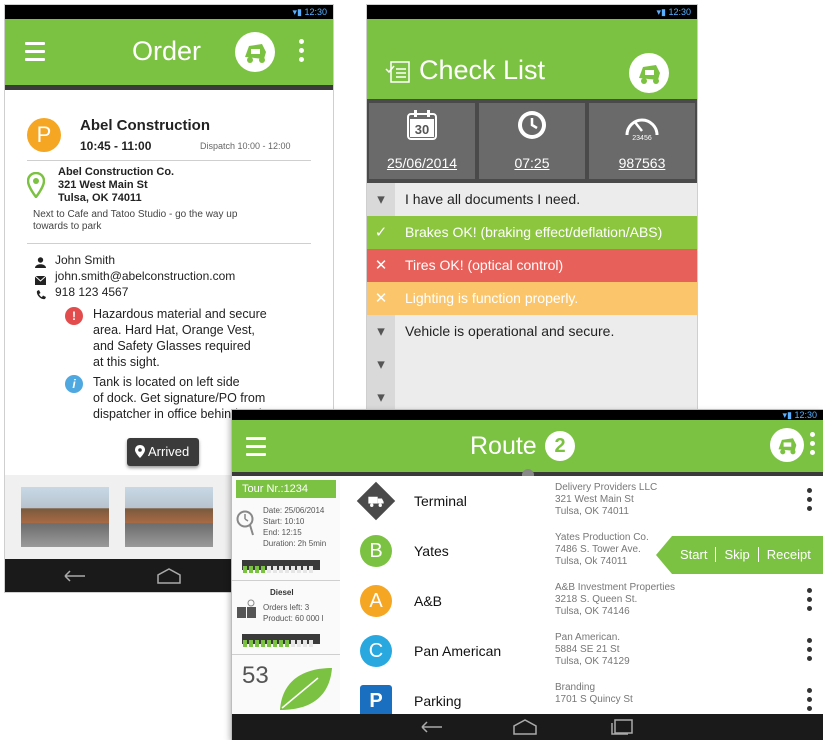  Describe the element at coordinates (306, 689) in the screenshot. I see `leaf-icon` at that location.